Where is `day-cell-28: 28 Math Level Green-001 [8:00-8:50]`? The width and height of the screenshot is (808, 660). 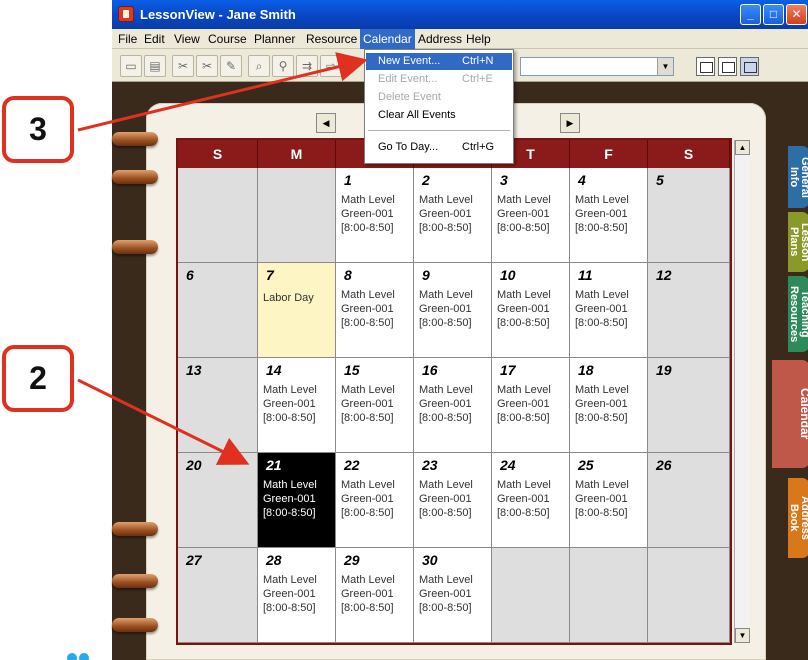 day-cell-28: 28 Math Level Green-001 [8:00-8:50] is located at coordinates (297, 595).